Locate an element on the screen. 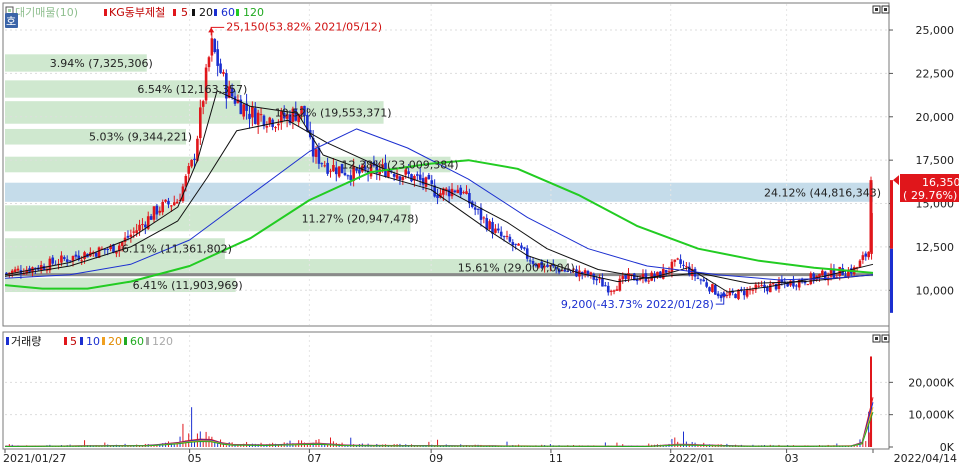 The image size is (959, 465). legend-ma60: 60 is located at coordinates (228, 12).